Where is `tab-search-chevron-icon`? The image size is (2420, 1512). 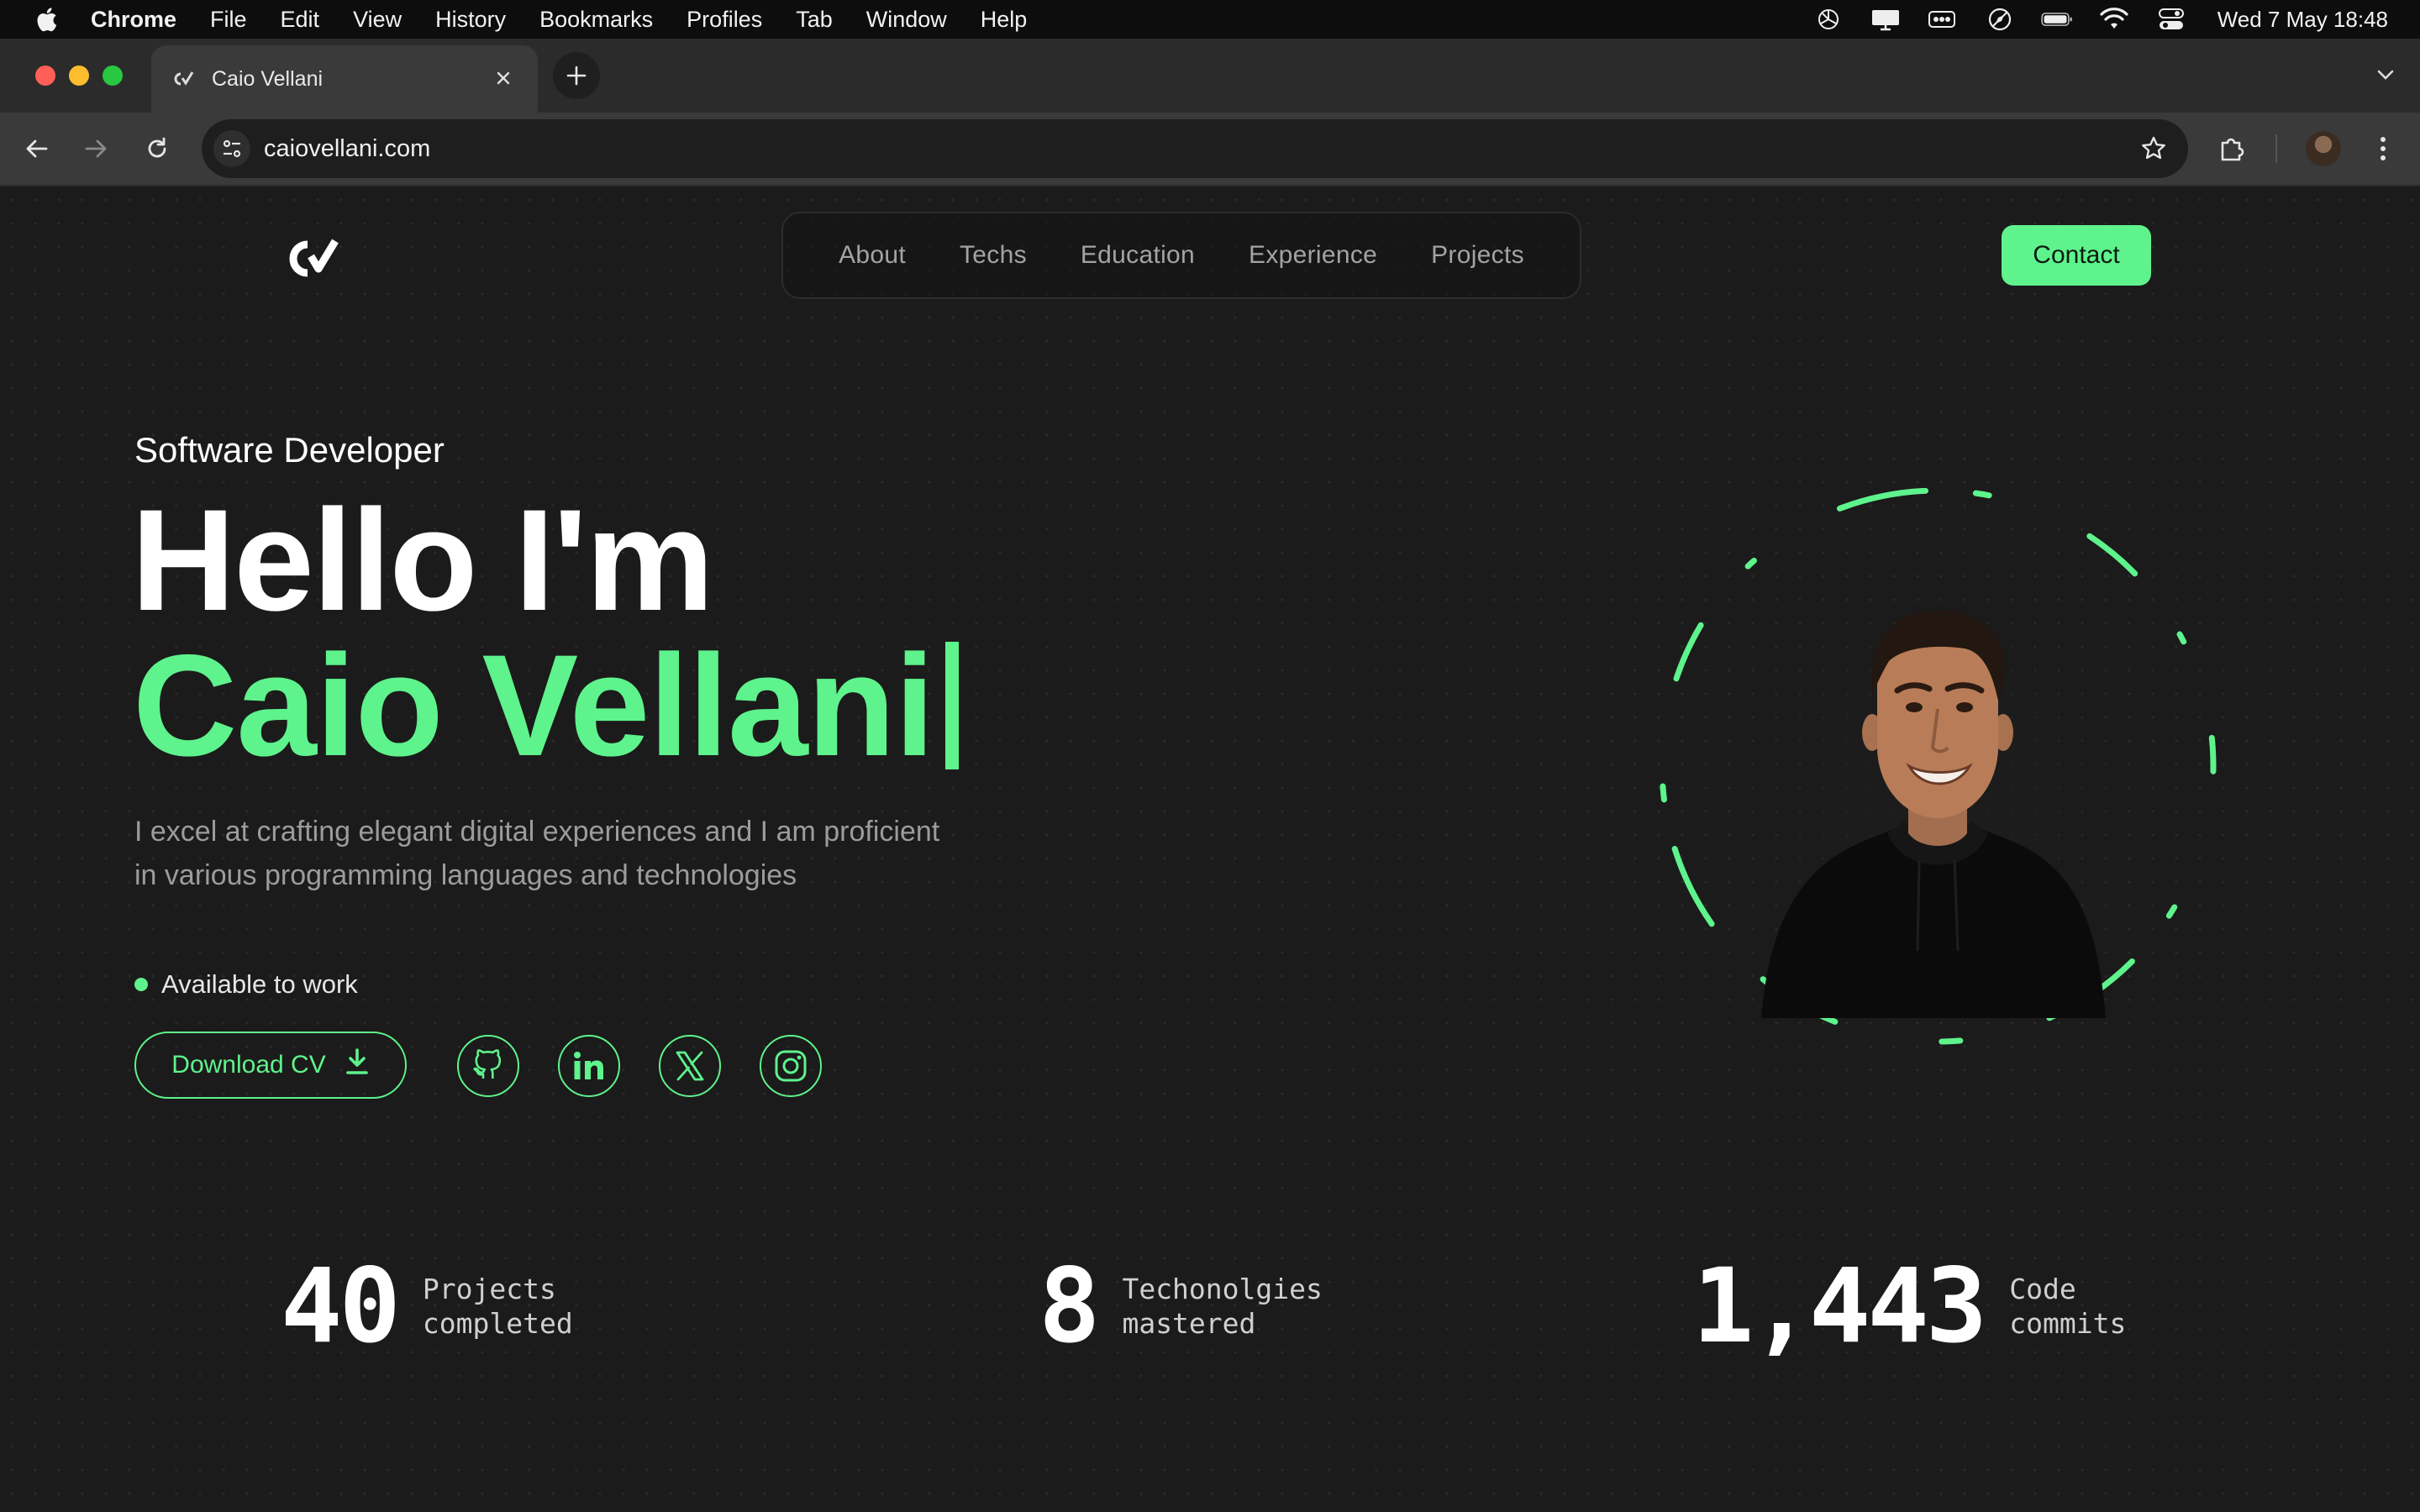
tab-search-chevron-icon is located at coordinates (2386, 74).